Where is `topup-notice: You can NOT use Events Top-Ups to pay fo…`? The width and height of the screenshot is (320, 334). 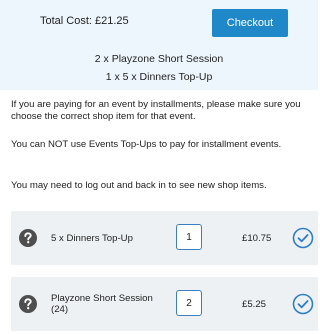
topup-notice: You can NOT use Events Top-Ups to pay fo… is located at coordinates (146, 144).